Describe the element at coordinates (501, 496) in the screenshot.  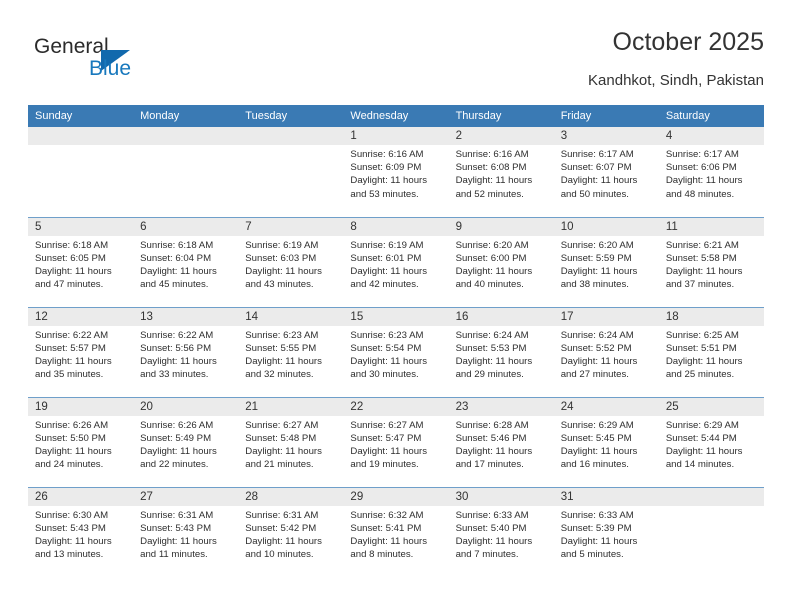
I see `day-number: 30` at that location.